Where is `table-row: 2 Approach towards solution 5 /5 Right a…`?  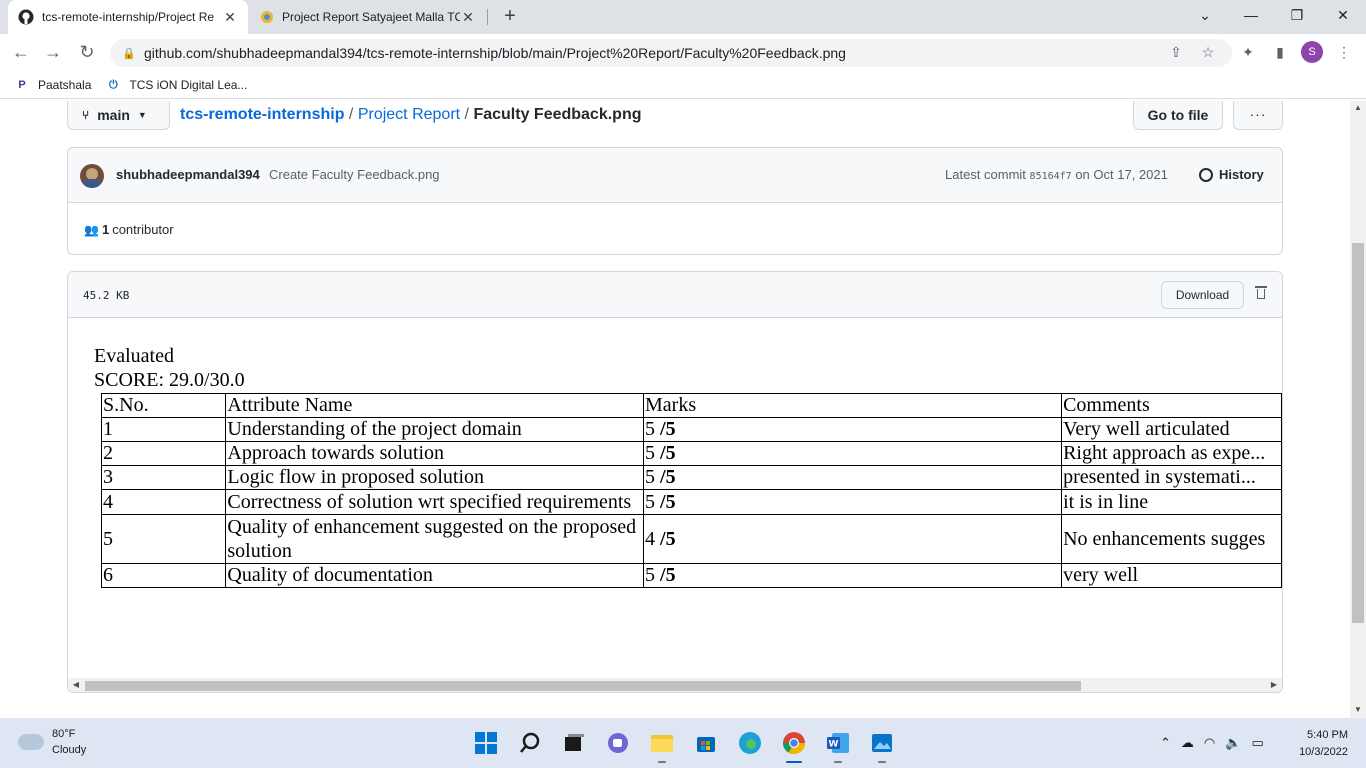
table-row: 2 Approach towards solution 5 /5 Right a… is located at coordinates (691, 453).